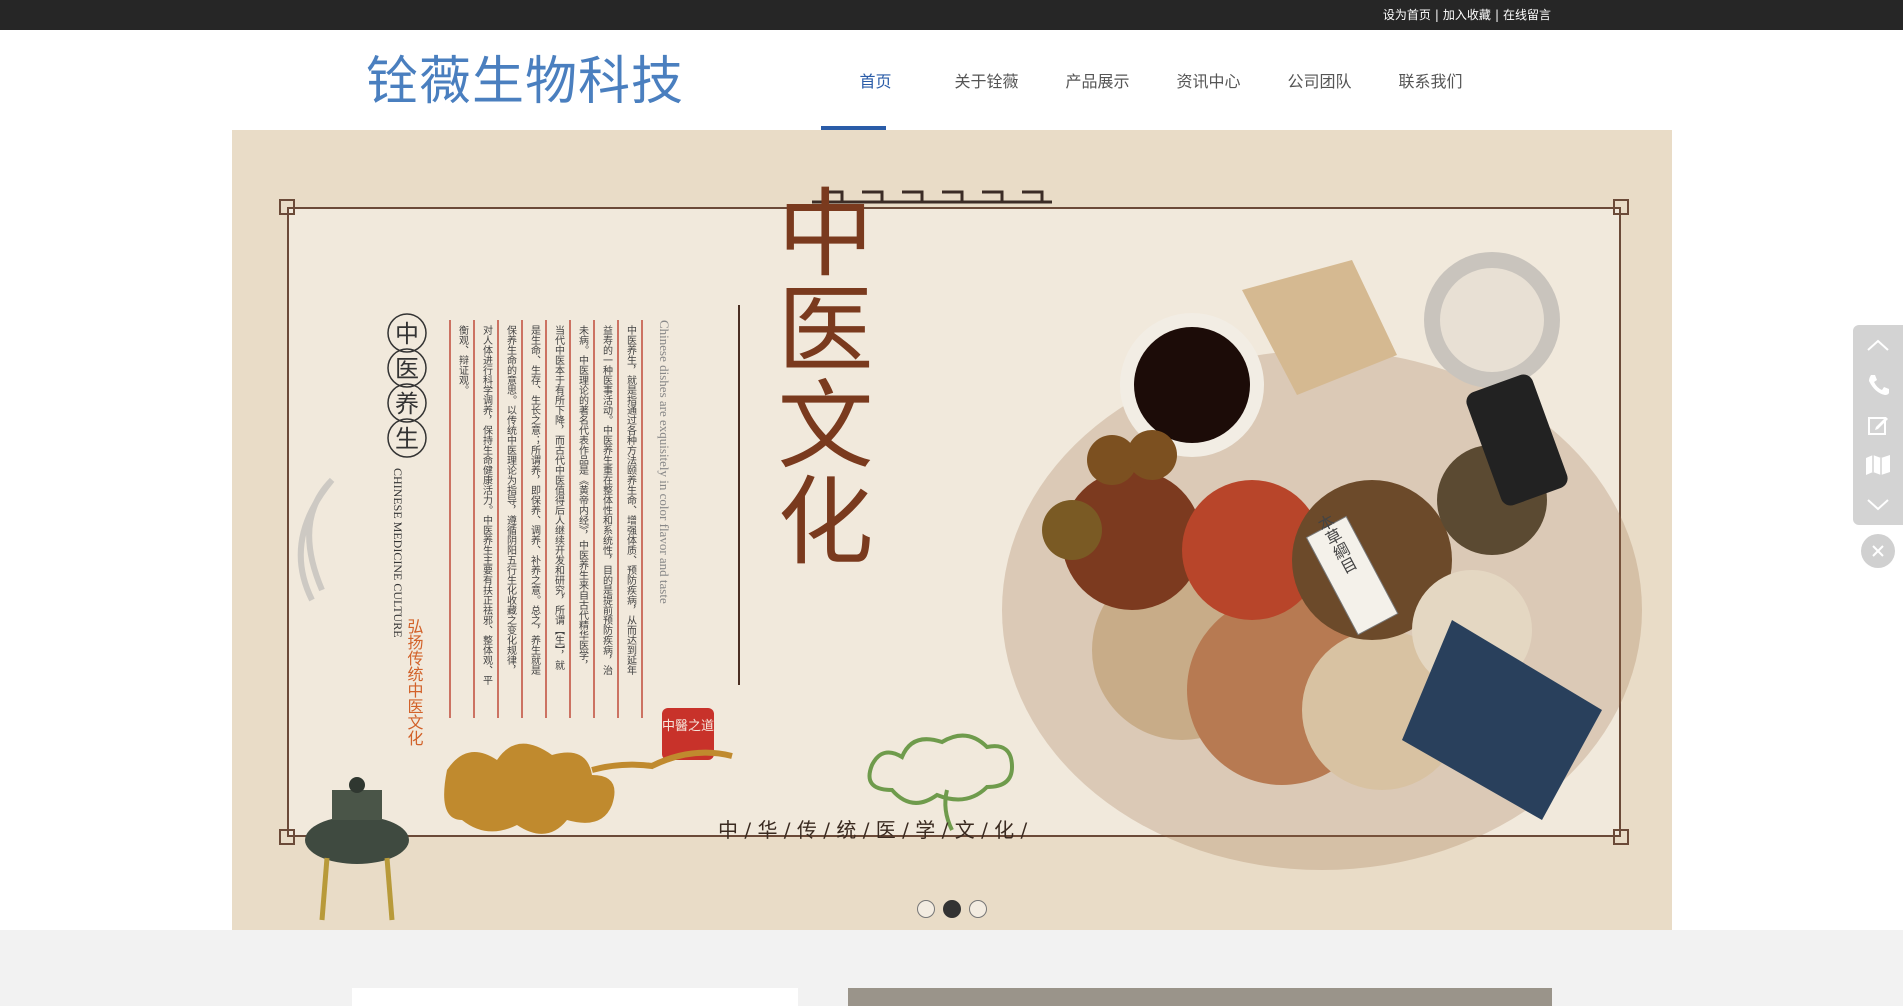 Image resolution: width=1903 pixels, height=1006 pixels. What do you see at coordinates (1208, 80) in the screenshot?
I see `nav-item-news: 资讯中心` at bounding box center [1208, 80].